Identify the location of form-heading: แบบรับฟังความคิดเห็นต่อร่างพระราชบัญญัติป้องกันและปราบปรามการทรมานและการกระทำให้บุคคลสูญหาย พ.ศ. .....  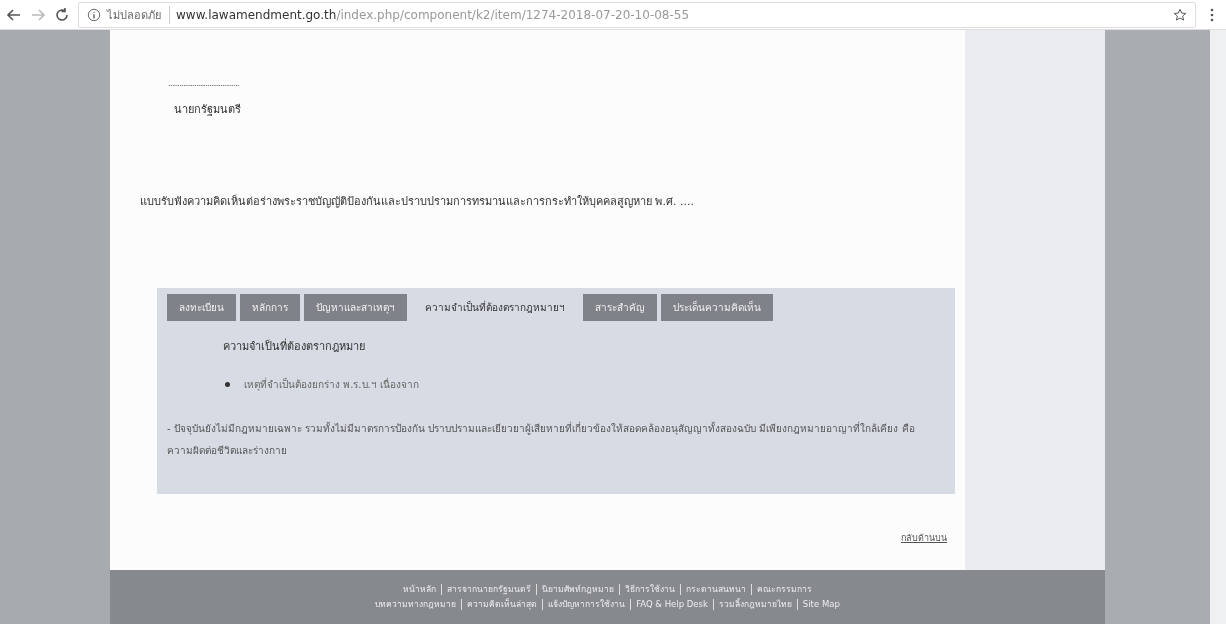
(417, 201).